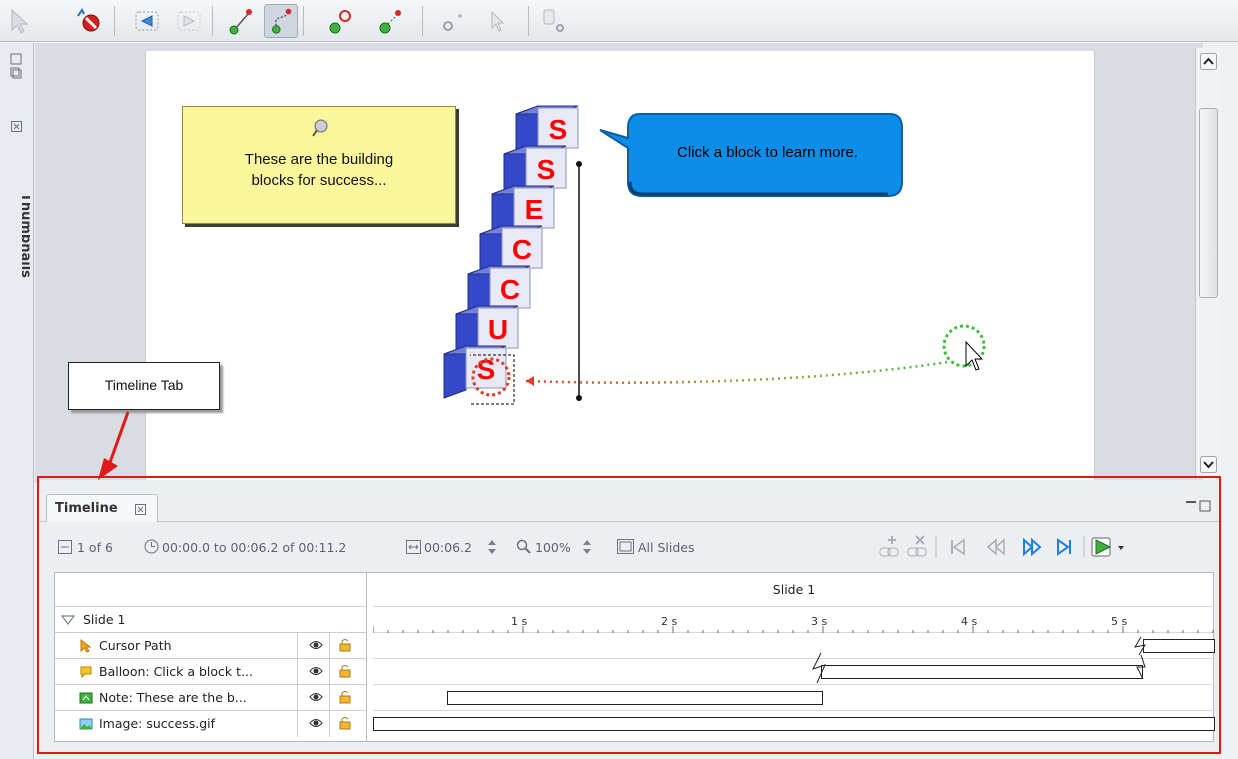  What do you see at coordinates (341, 21) in the screenshot?
I see `path-join-icon` at bounding box center [341, 21].